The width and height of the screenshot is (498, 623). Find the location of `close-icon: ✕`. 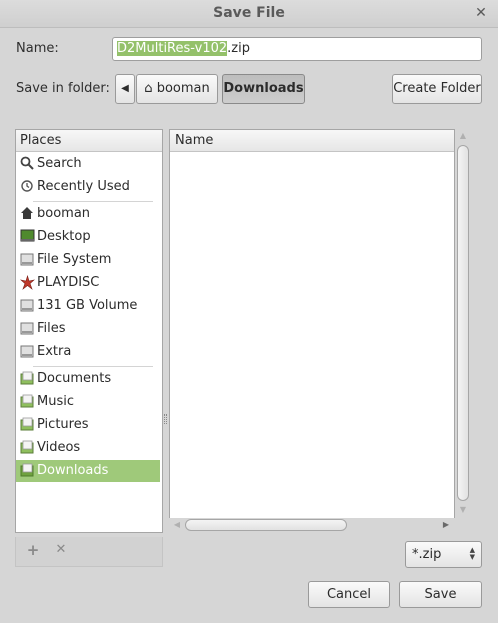

close-icon: ✕ is located at coordinates (481, 13).